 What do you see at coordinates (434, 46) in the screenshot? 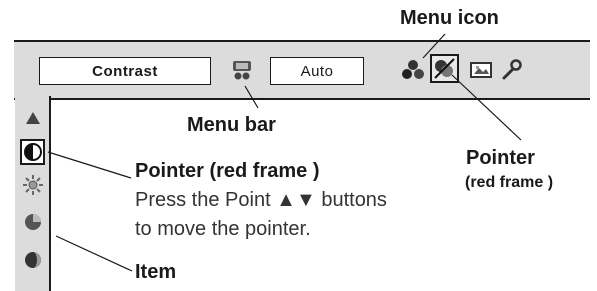
I see `menu-icon-leader` at bounding box center [434, 46].